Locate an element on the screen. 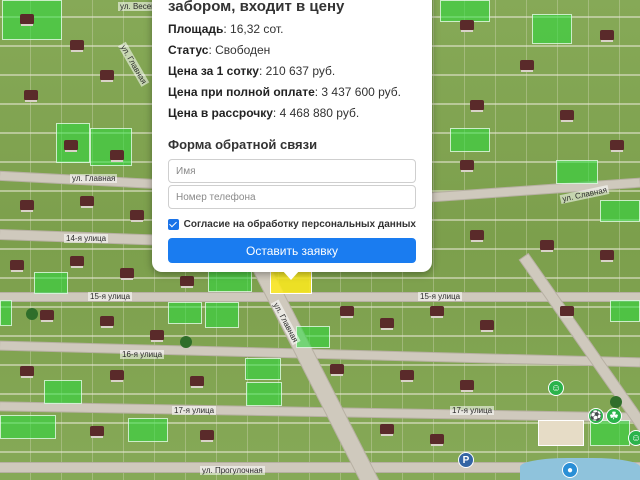  park-poi-icon: ☘ is located at coordinates (614, 416).